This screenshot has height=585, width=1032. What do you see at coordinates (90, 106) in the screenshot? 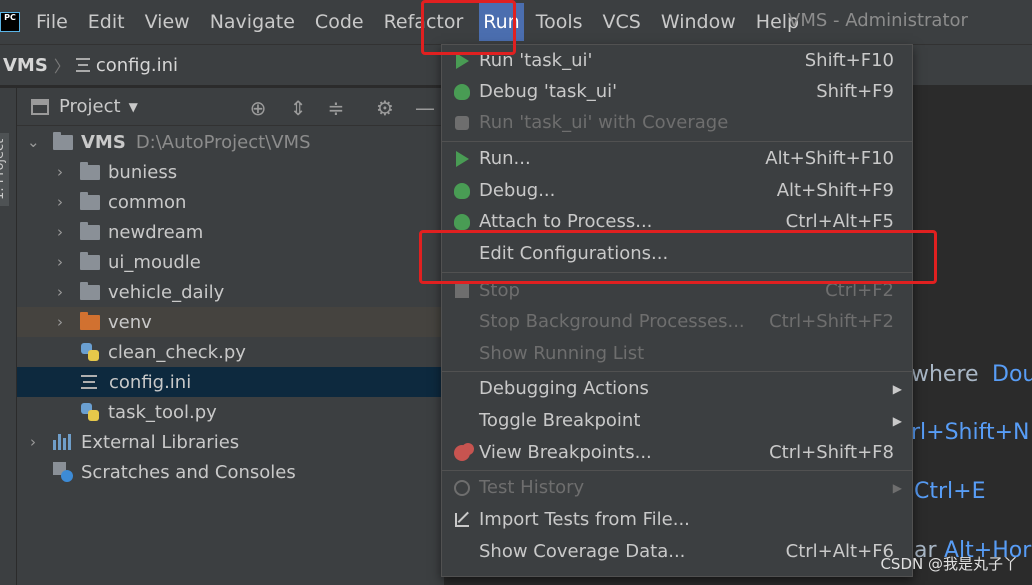
I see `project-view-selector: Project` at bounding box center [90, 106].